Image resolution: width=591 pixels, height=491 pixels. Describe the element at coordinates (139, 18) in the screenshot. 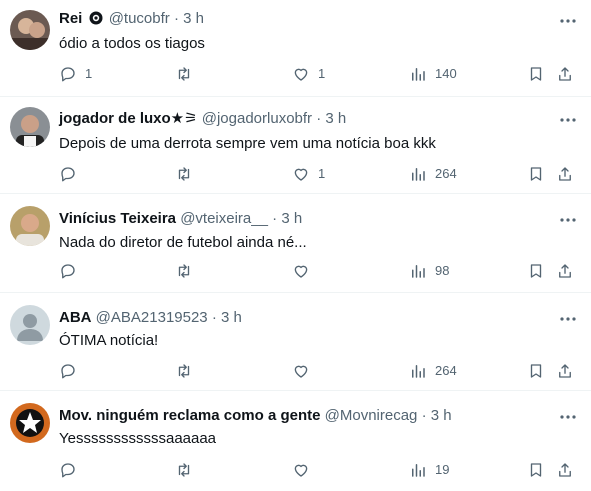

I see `handle: @tucobfr` at that location.